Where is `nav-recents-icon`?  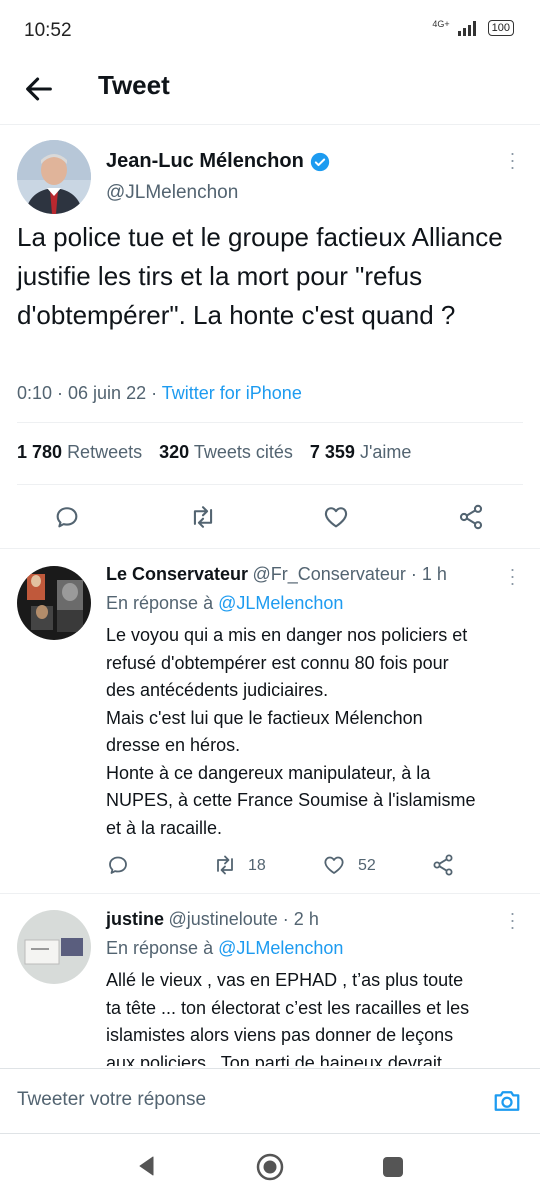 nav-recents-icon is located at coordinates (393, 1167).